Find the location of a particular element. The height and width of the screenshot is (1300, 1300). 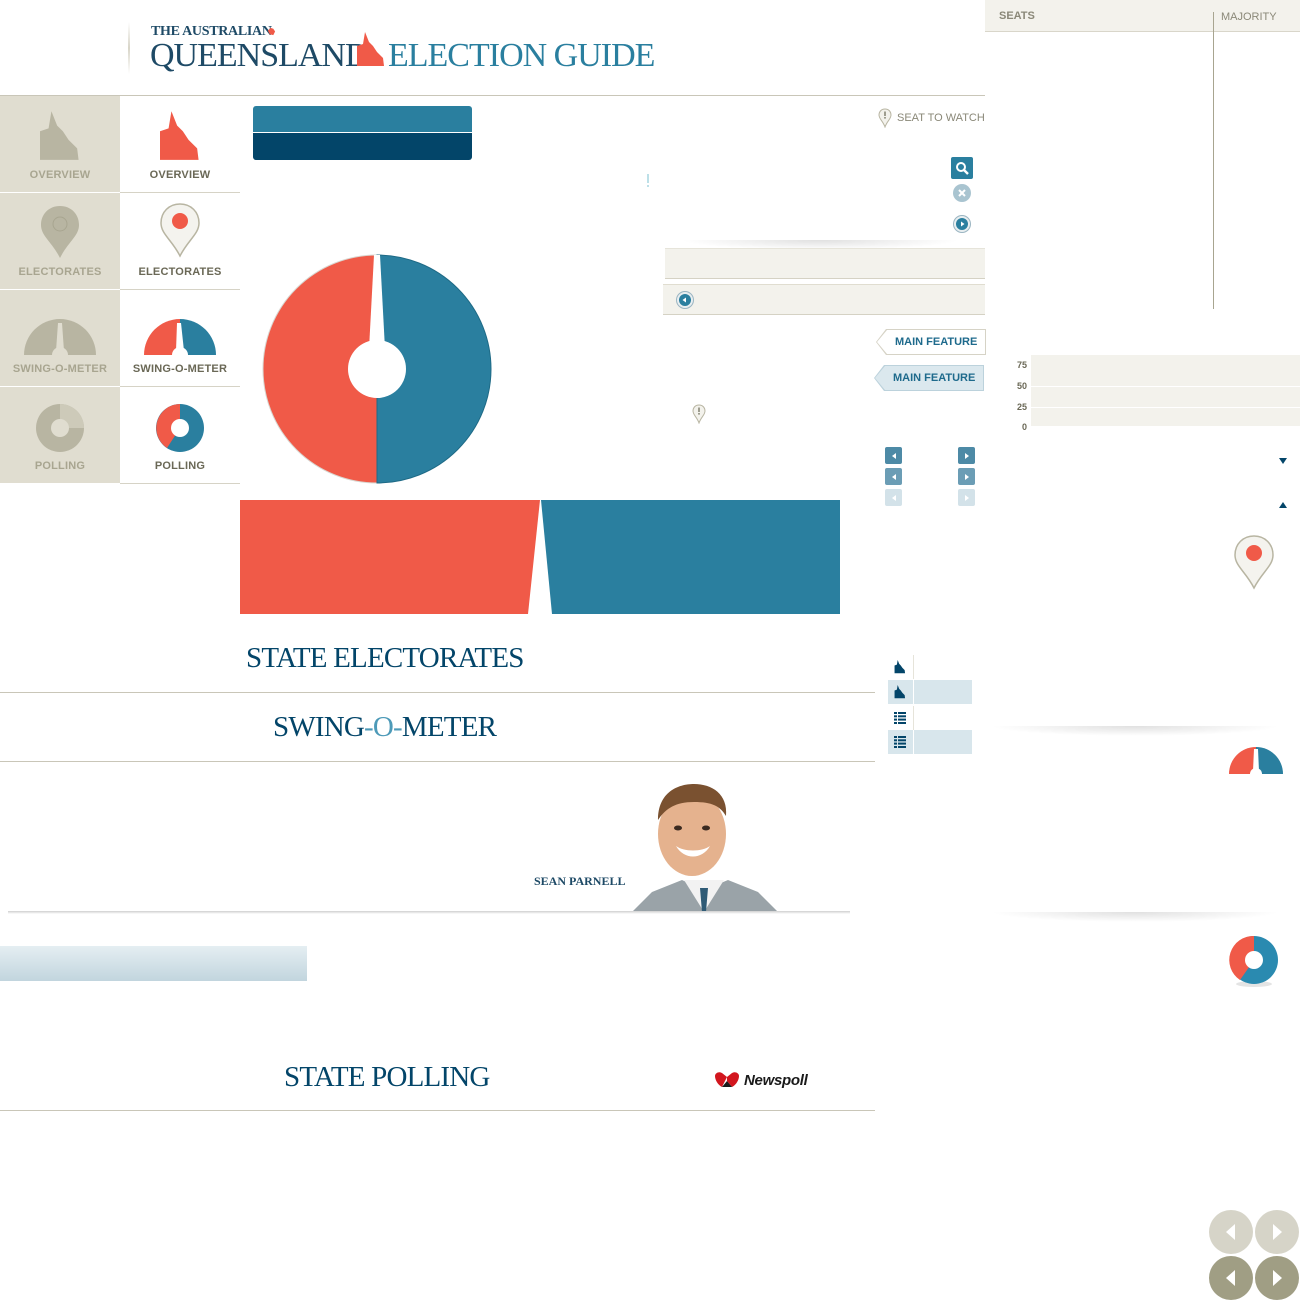

next-arrow-button is located at coordinates (966, 455).